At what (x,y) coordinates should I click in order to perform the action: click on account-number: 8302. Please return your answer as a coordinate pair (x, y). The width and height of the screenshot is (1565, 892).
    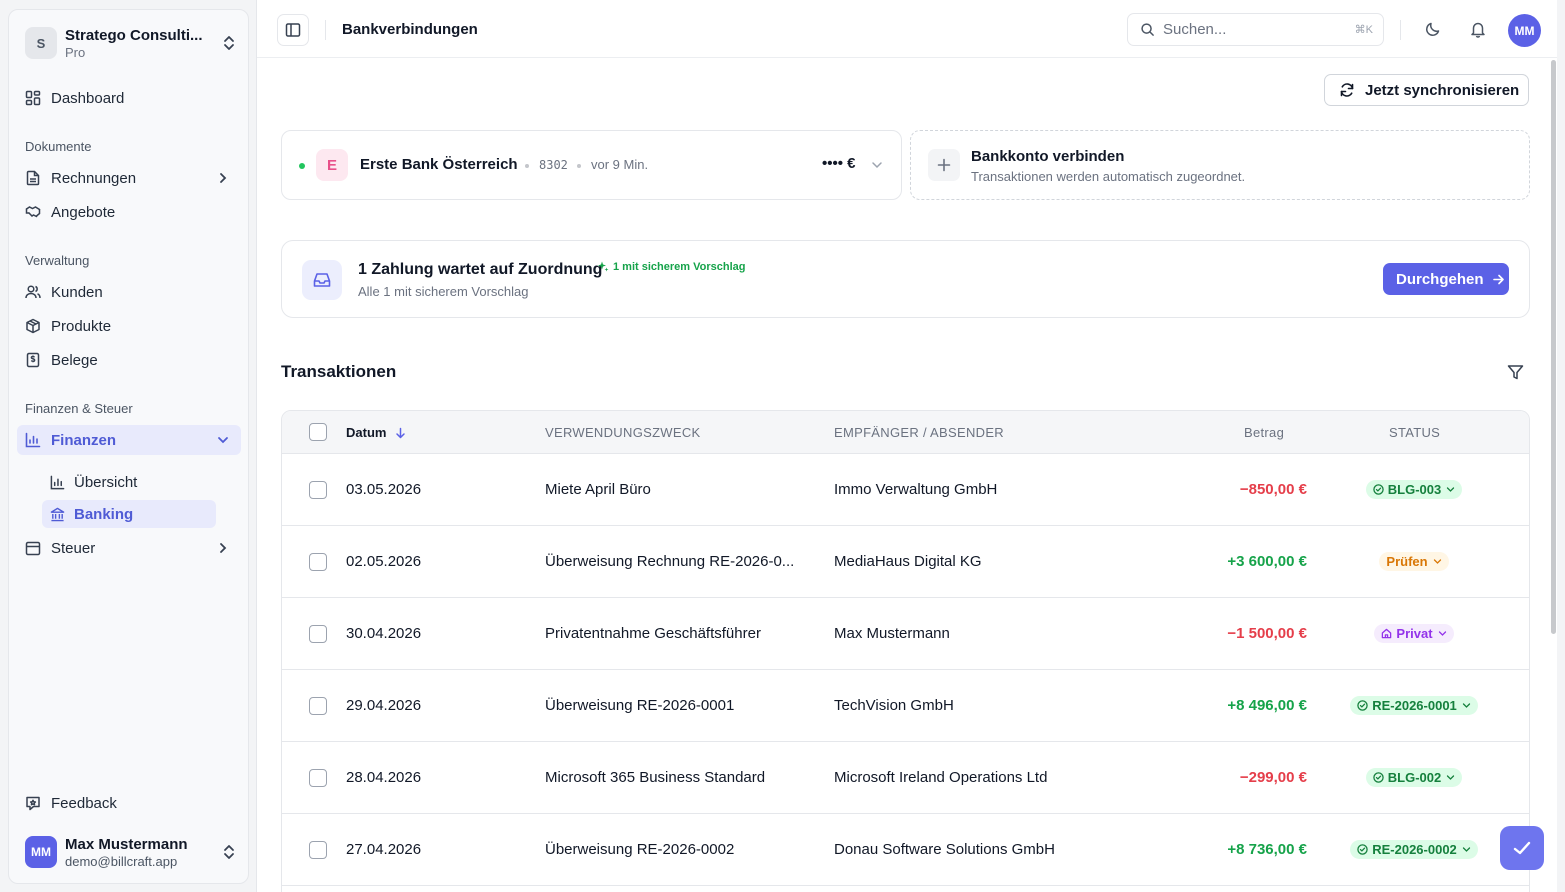
    Looking at the image, I should click on (553, 165).